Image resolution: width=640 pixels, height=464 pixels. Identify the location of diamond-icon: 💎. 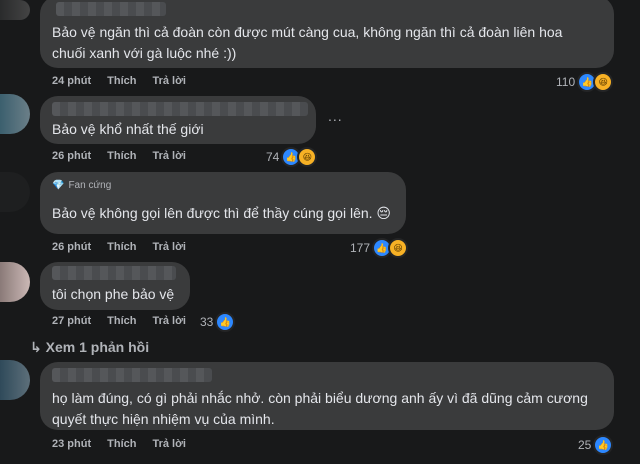
(58, 185).